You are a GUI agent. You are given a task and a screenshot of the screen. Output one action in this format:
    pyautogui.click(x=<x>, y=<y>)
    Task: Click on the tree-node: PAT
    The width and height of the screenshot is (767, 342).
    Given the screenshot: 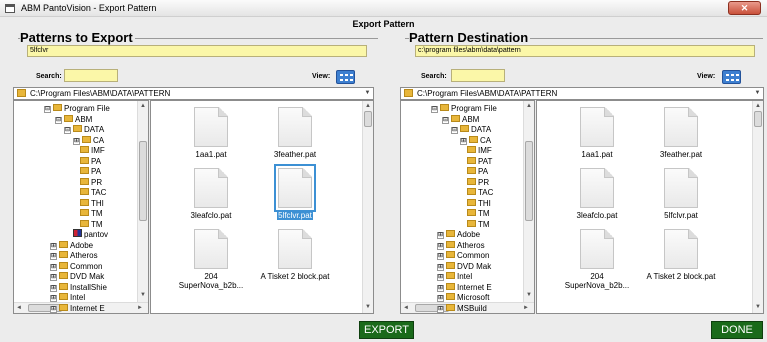 What is the action you would take?
    pyautogui.click(x=479, y=161)
    